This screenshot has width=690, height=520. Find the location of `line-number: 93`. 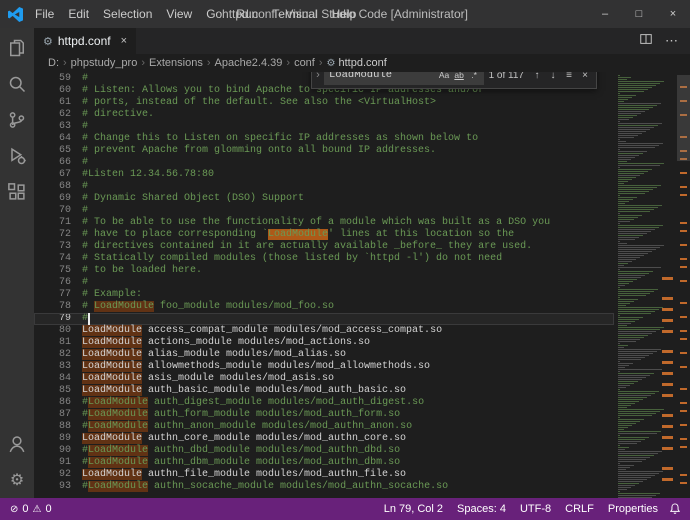

line-number: 93 is located at coordinates (57, 487).